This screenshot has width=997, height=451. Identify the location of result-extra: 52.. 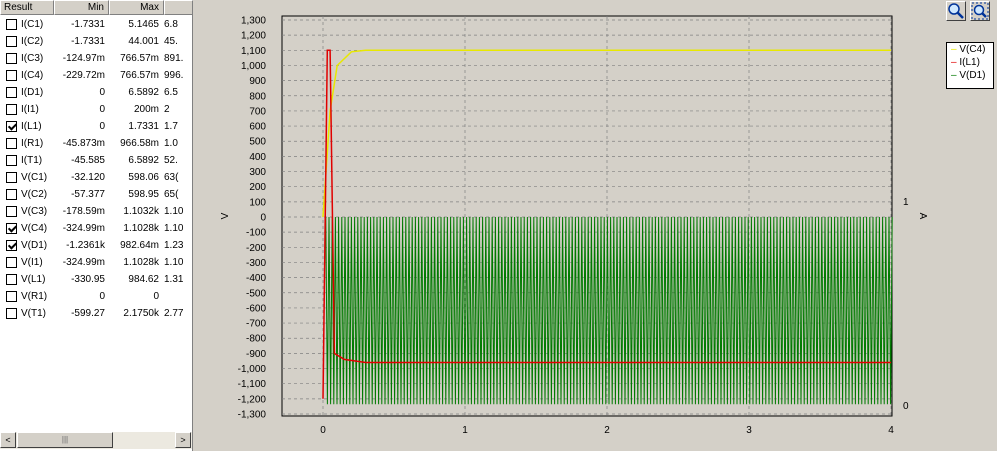
(171, 160).